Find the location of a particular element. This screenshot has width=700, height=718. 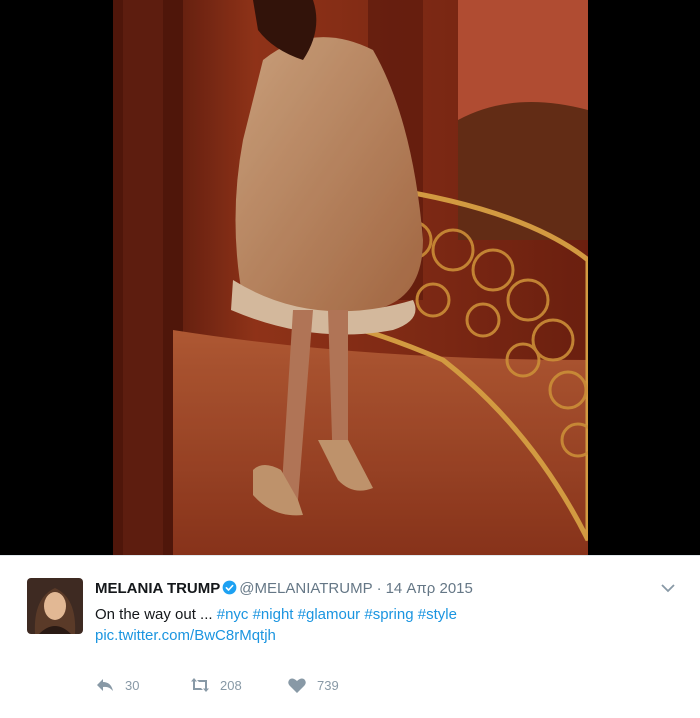

tweet-header: MELANIA TRUMP @MELANIATRUMP · 14 Απρ 2015 is located at coordinates (284, 589).